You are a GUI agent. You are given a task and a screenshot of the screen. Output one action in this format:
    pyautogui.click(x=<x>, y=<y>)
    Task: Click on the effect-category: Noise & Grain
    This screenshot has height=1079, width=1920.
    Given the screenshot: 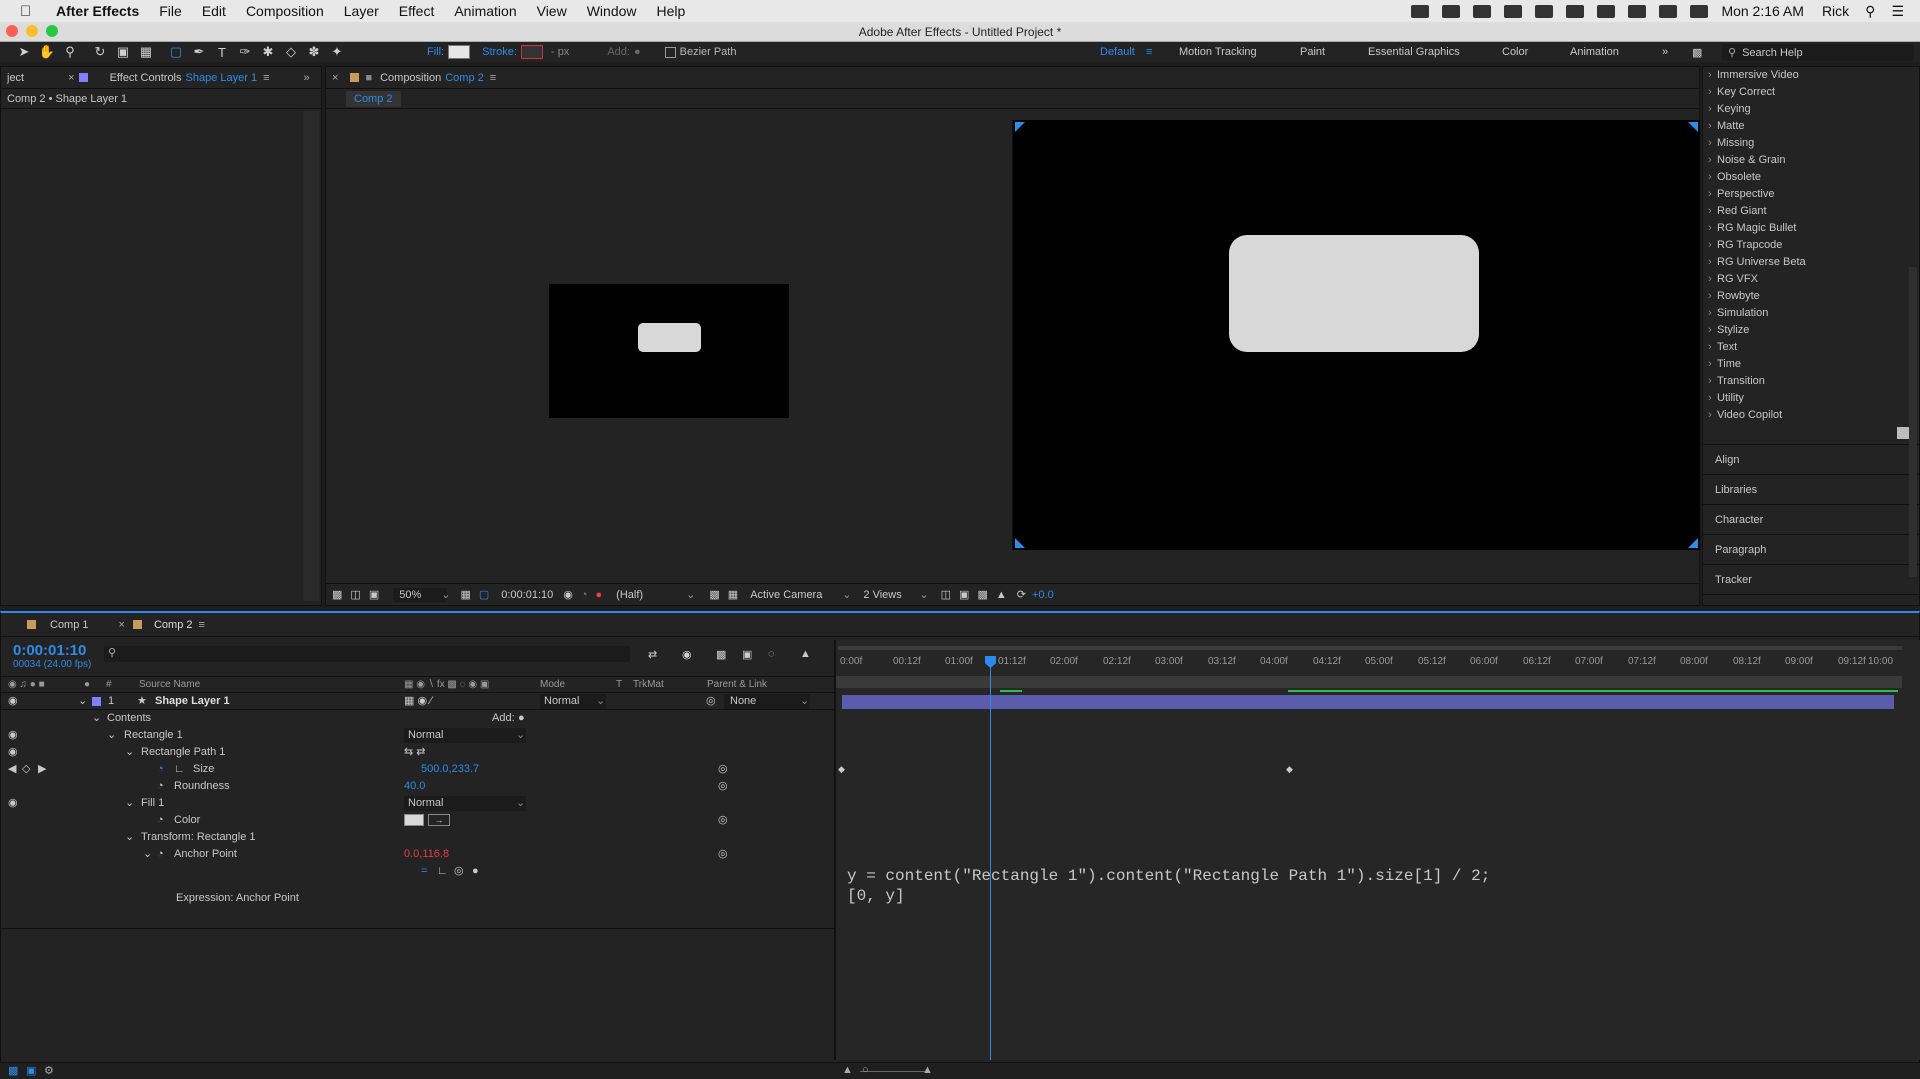 What is the action you would take?
    pyautogui.click(x=1811, y=160)
    